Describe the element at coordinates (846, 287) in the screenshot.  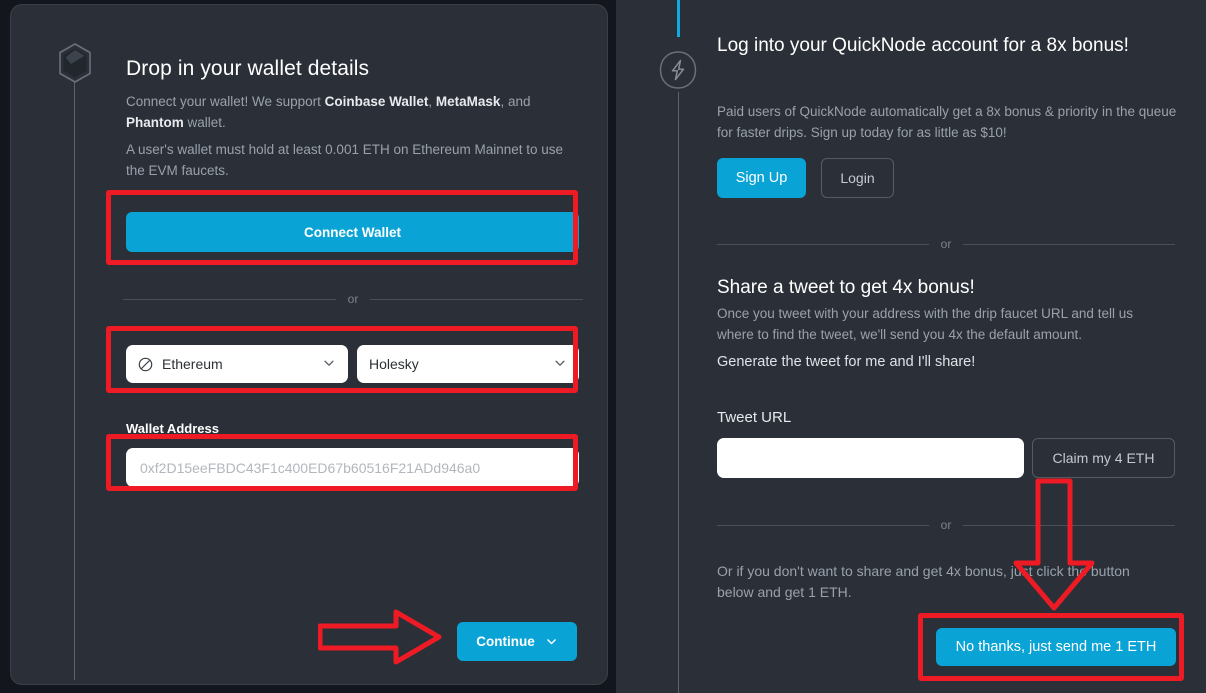
I see `tweet-bonus-title: Share a tweet to get 4x bonus!` at that location.